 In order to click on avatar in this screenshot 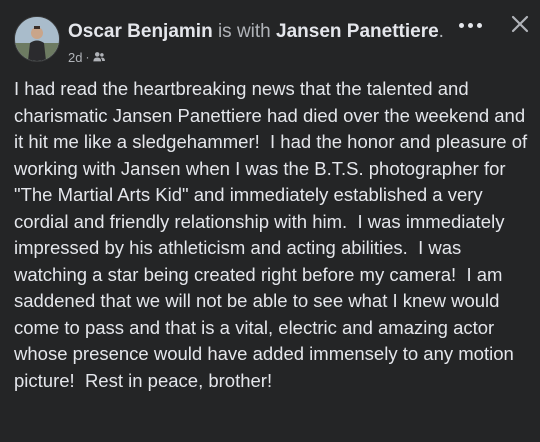, I will do `click(37, 39)`.